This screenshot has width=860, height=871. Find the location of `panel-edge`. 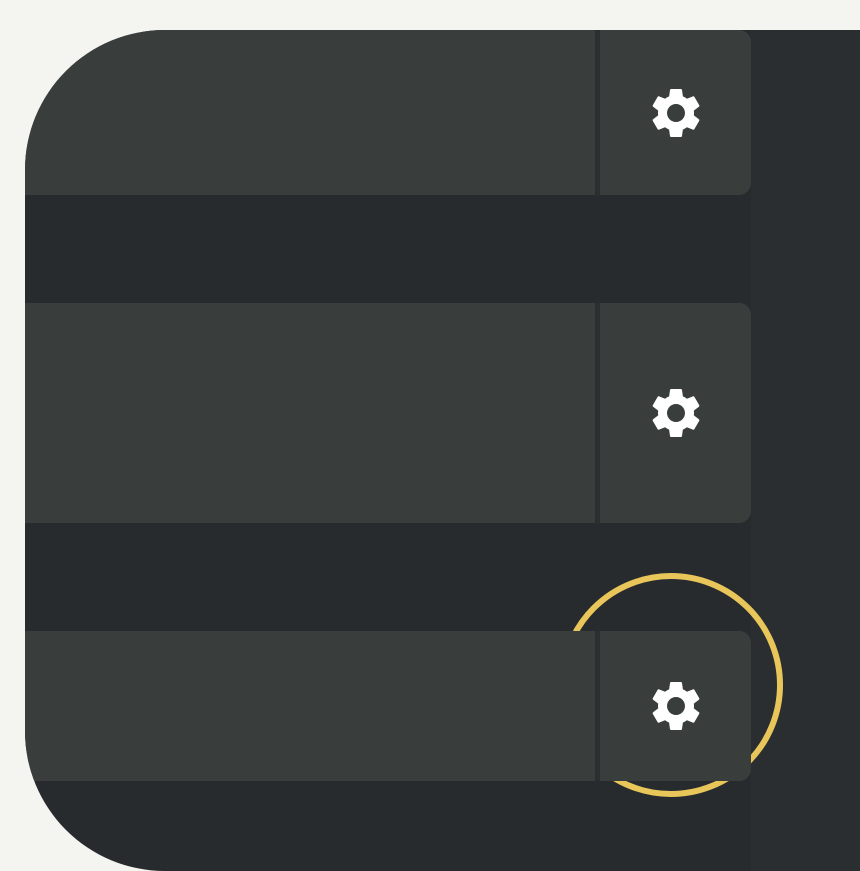

panel-edge is located at coordinates (805, 450).